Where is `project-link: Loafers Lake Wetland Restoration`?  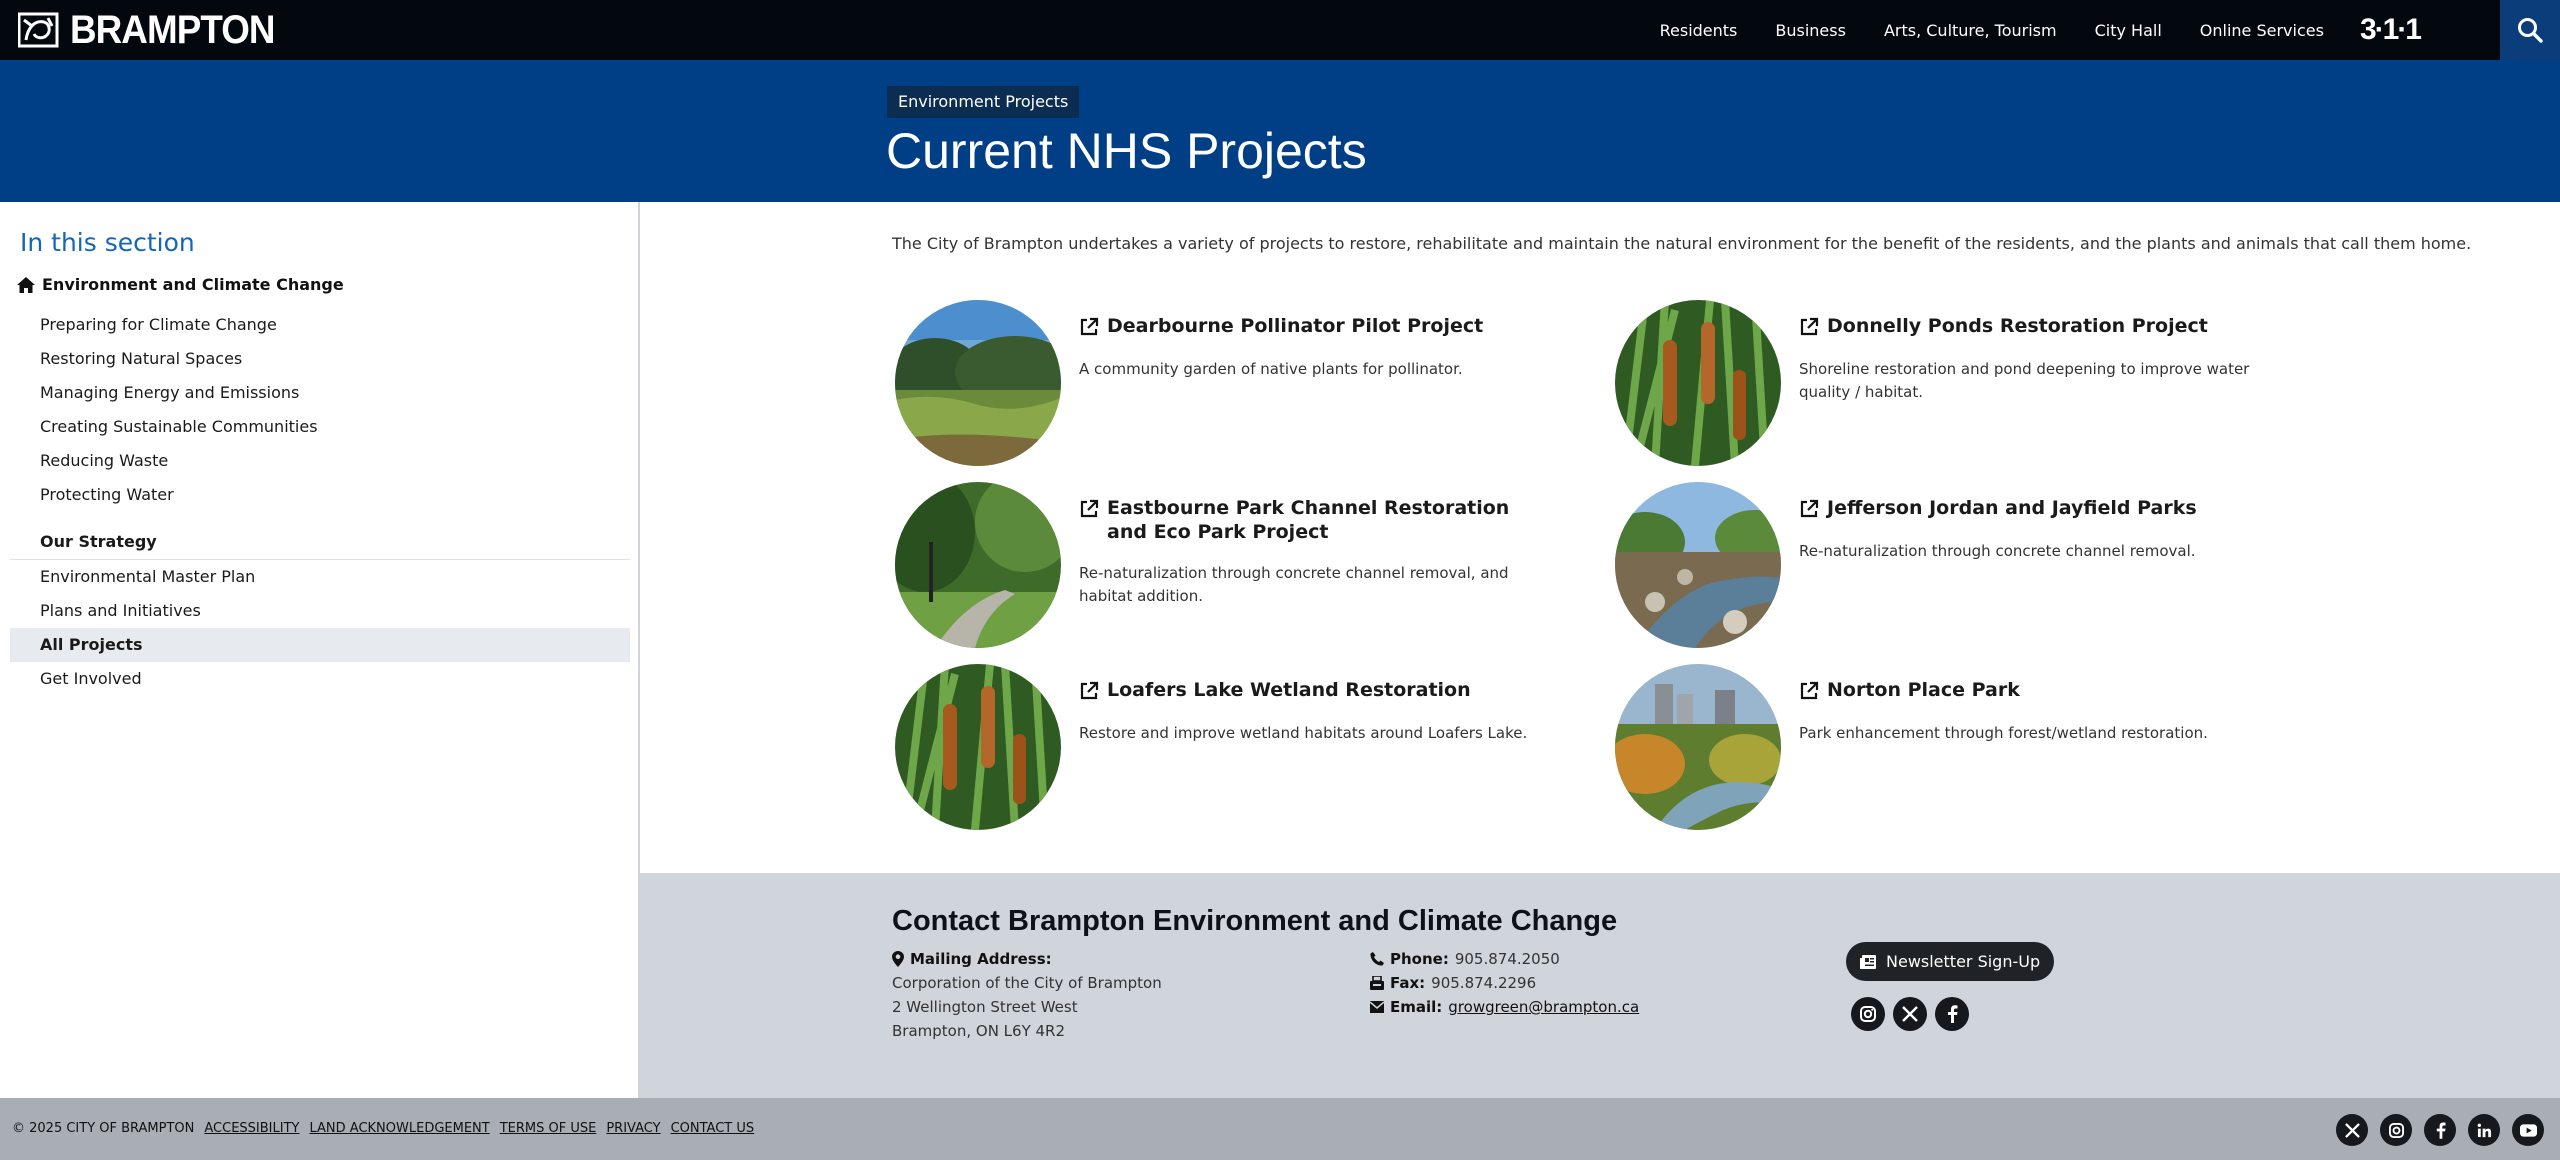
project-link: Loafers Lake Wetland Restoration is located at coordinates (1314, 690).